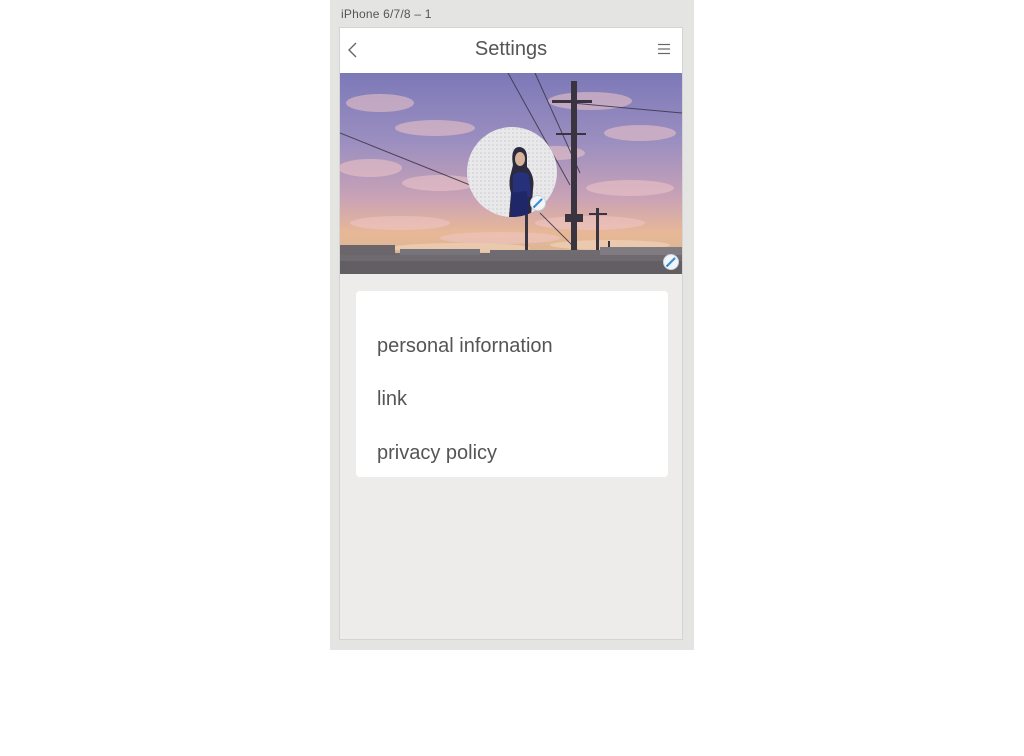 This screenshot has height=756, width=1024. Describe the element at coordinates (511, 173) in the screenshot. I see `cover-photo` at that location.